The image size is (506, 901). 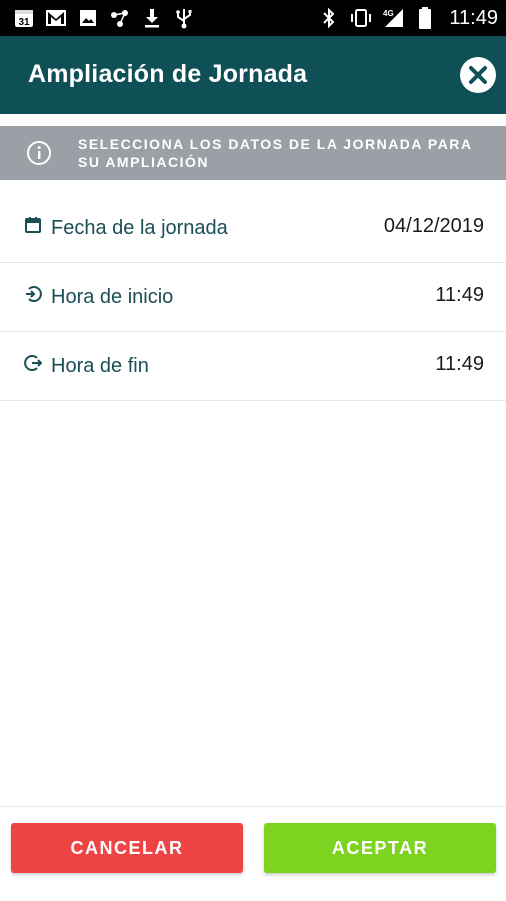 I want to click on footer-actions: CANCELAR ACEPTAR, so click(x=253, y=853).